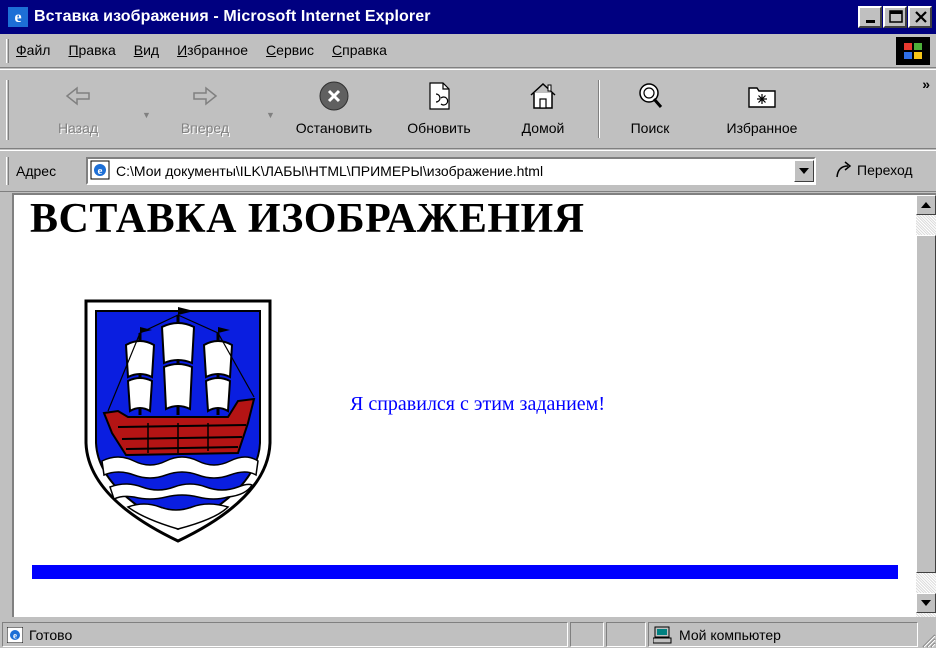  Describe the element at coordinates (36, 171) in the screenshot. I see `address-label: Адрес` at that location.